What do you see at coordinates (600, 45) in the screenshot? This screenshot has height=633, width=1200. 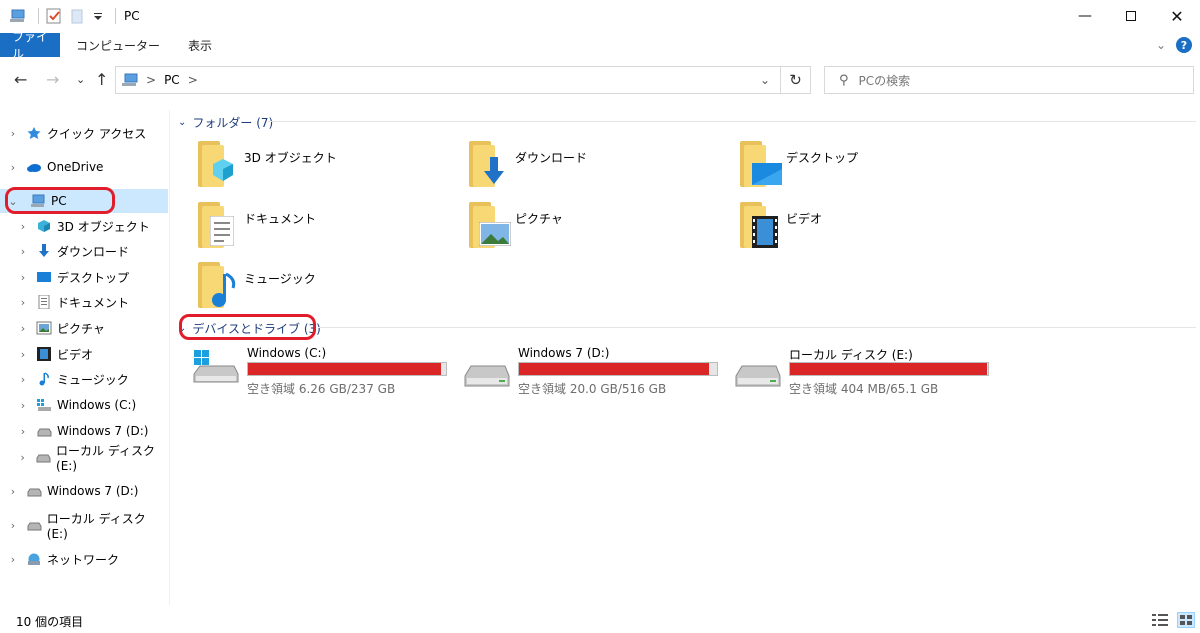 I see `ribbon-tabs: ファイル コンピューター 表示 ⌄ ?` at bounding box center [600, 45].